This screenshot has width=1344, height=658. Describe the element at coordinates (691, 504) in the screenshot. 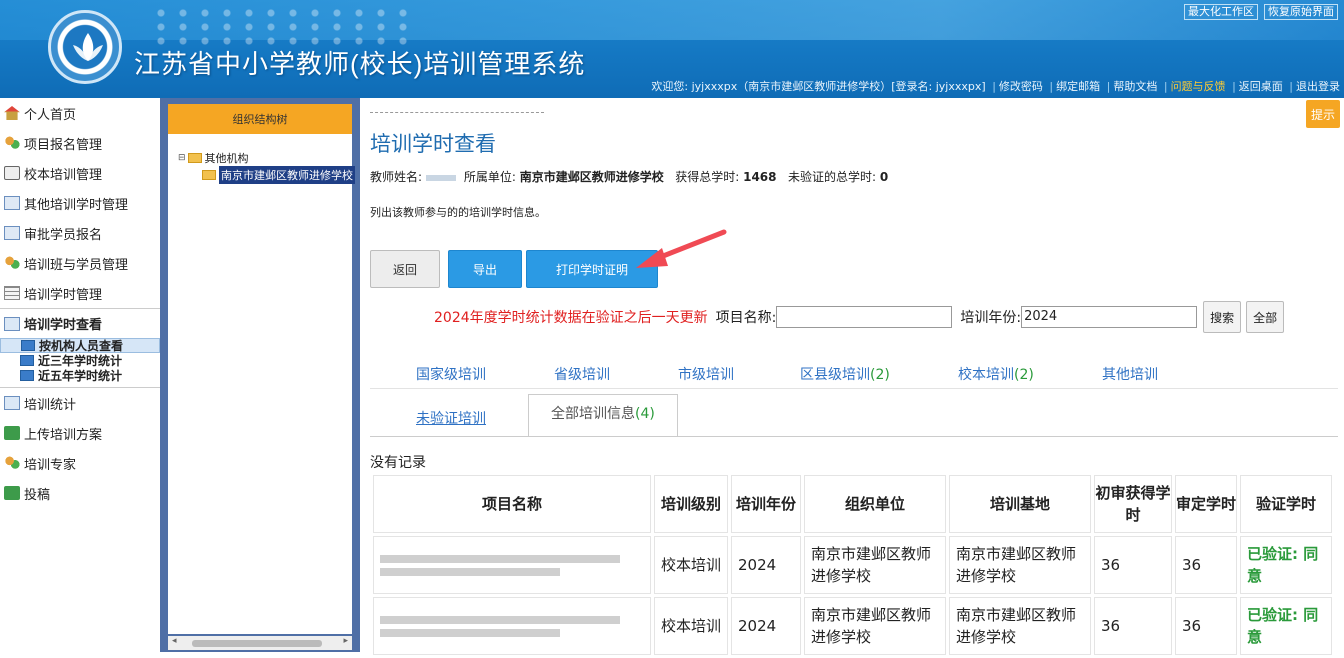

I see `col-level: 培训级别` at that location.